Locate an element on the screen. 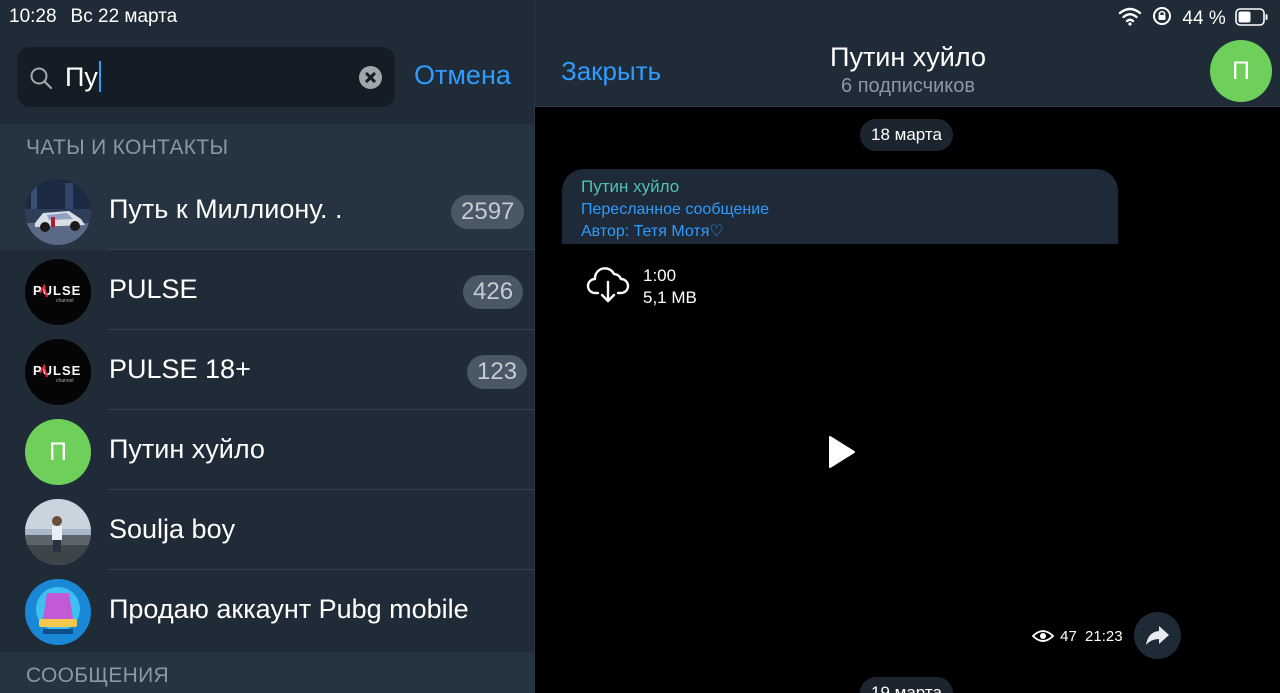  views-eye-icon is located at coordinates (1043, 636).